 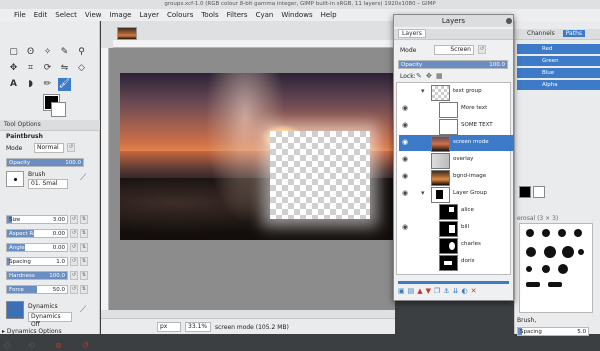 What do you see at coordinates (84, 219) in the screenshot?
I see `size-link-icon: ⇅` at bounding box center [84, 219].